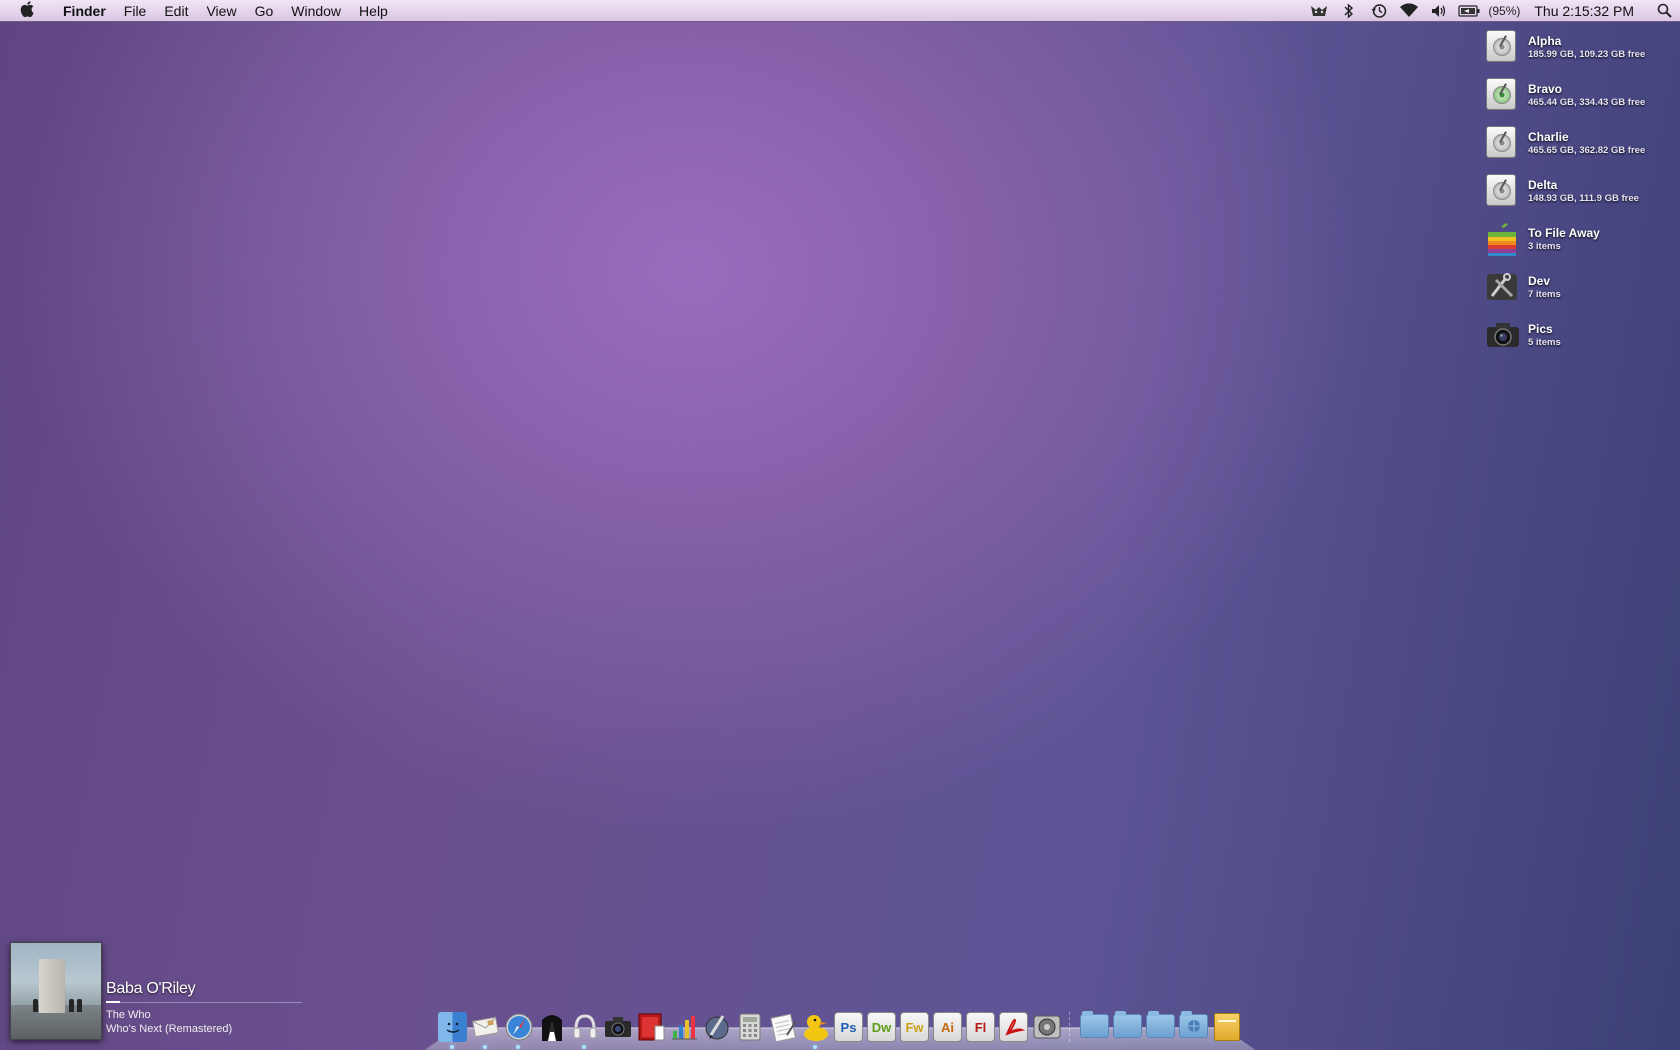  Describe the element at coordinates (128, 1015) in the screenshot. I see `track-artist: The Who` at that location.